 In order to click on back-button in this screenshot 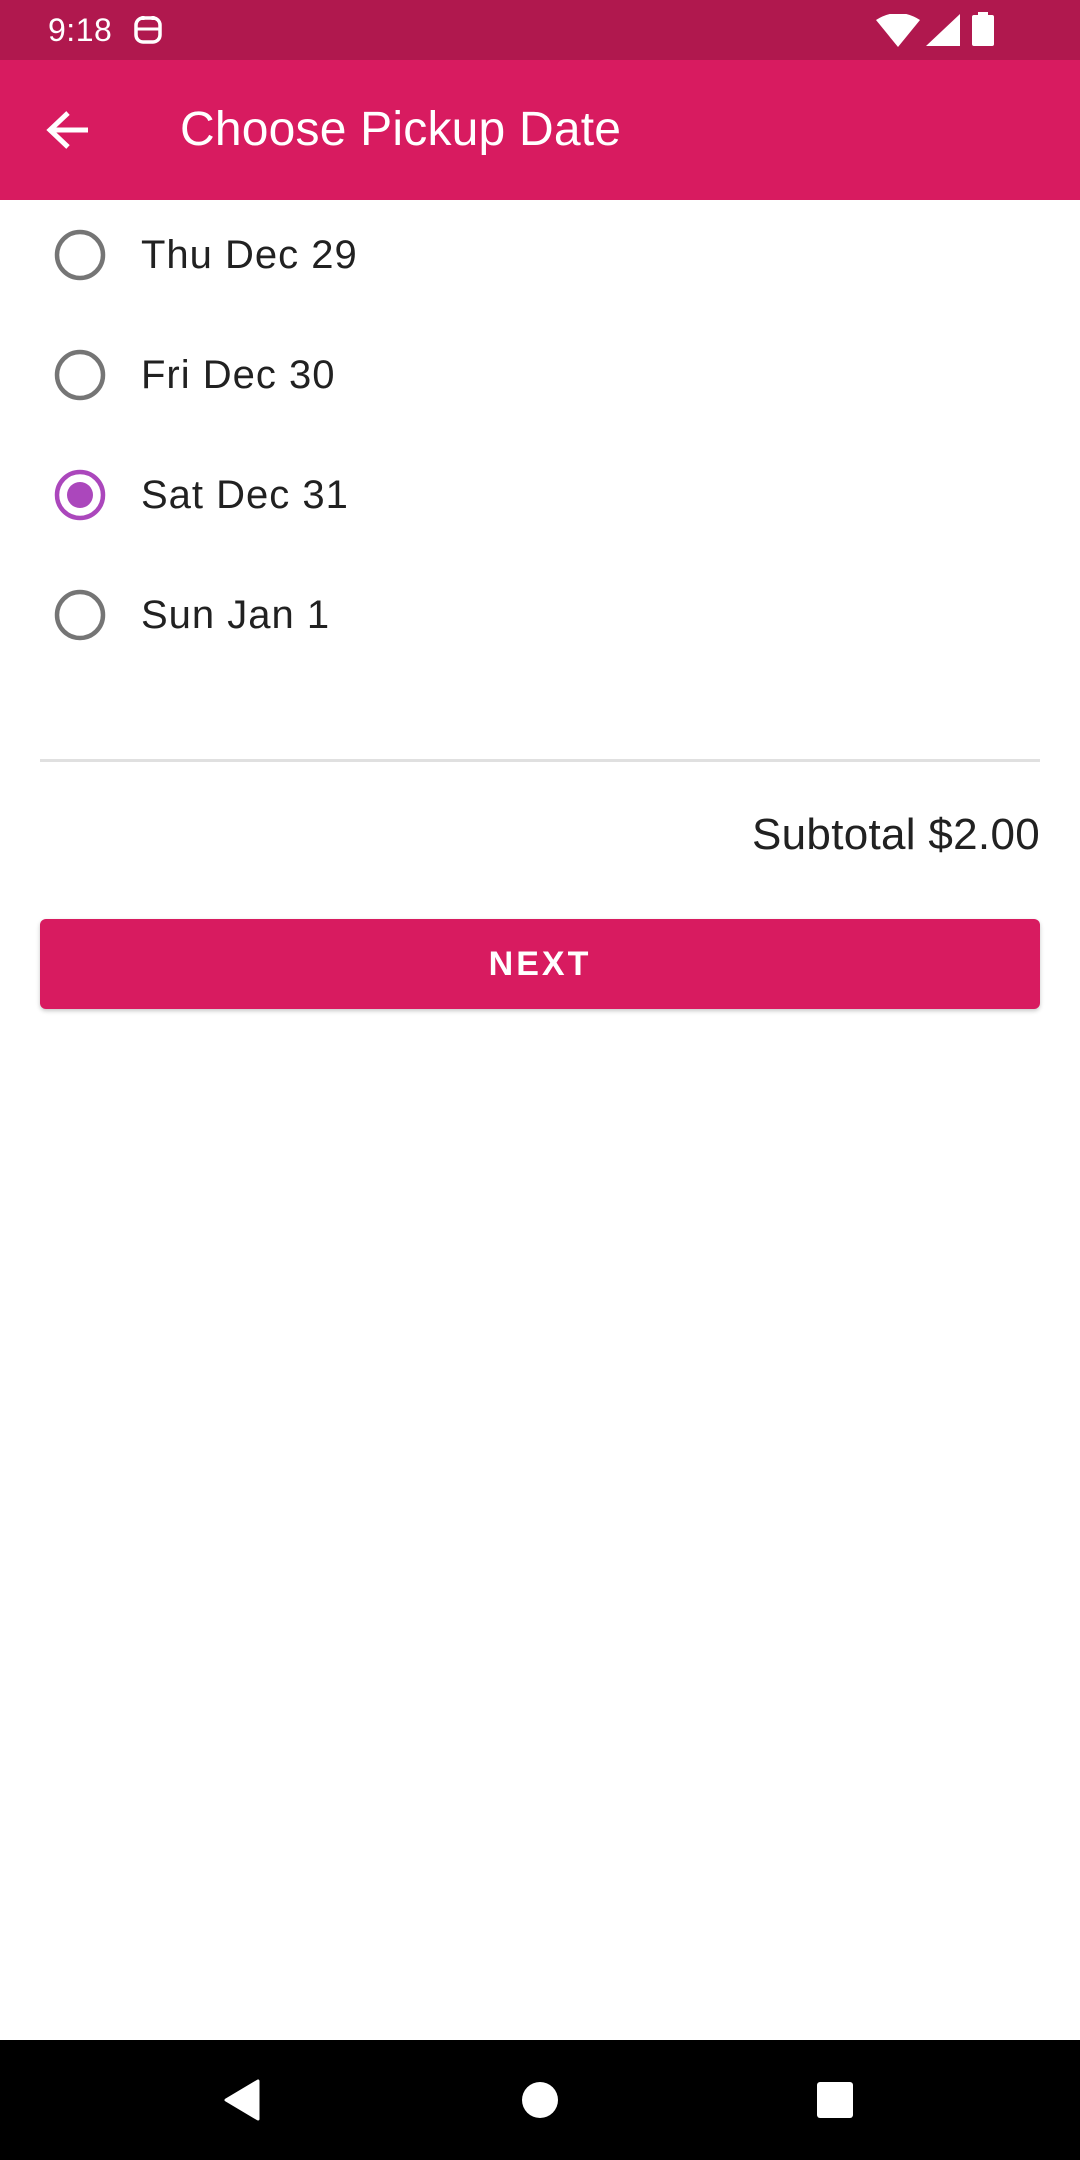, I will do `click(68, 130)`.